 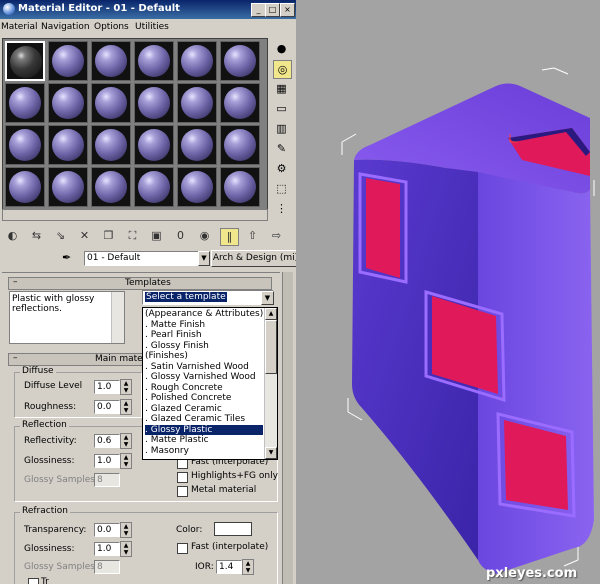 I want to click on roughness-spinner: ▲ ▼, so click(x=126, y=407).